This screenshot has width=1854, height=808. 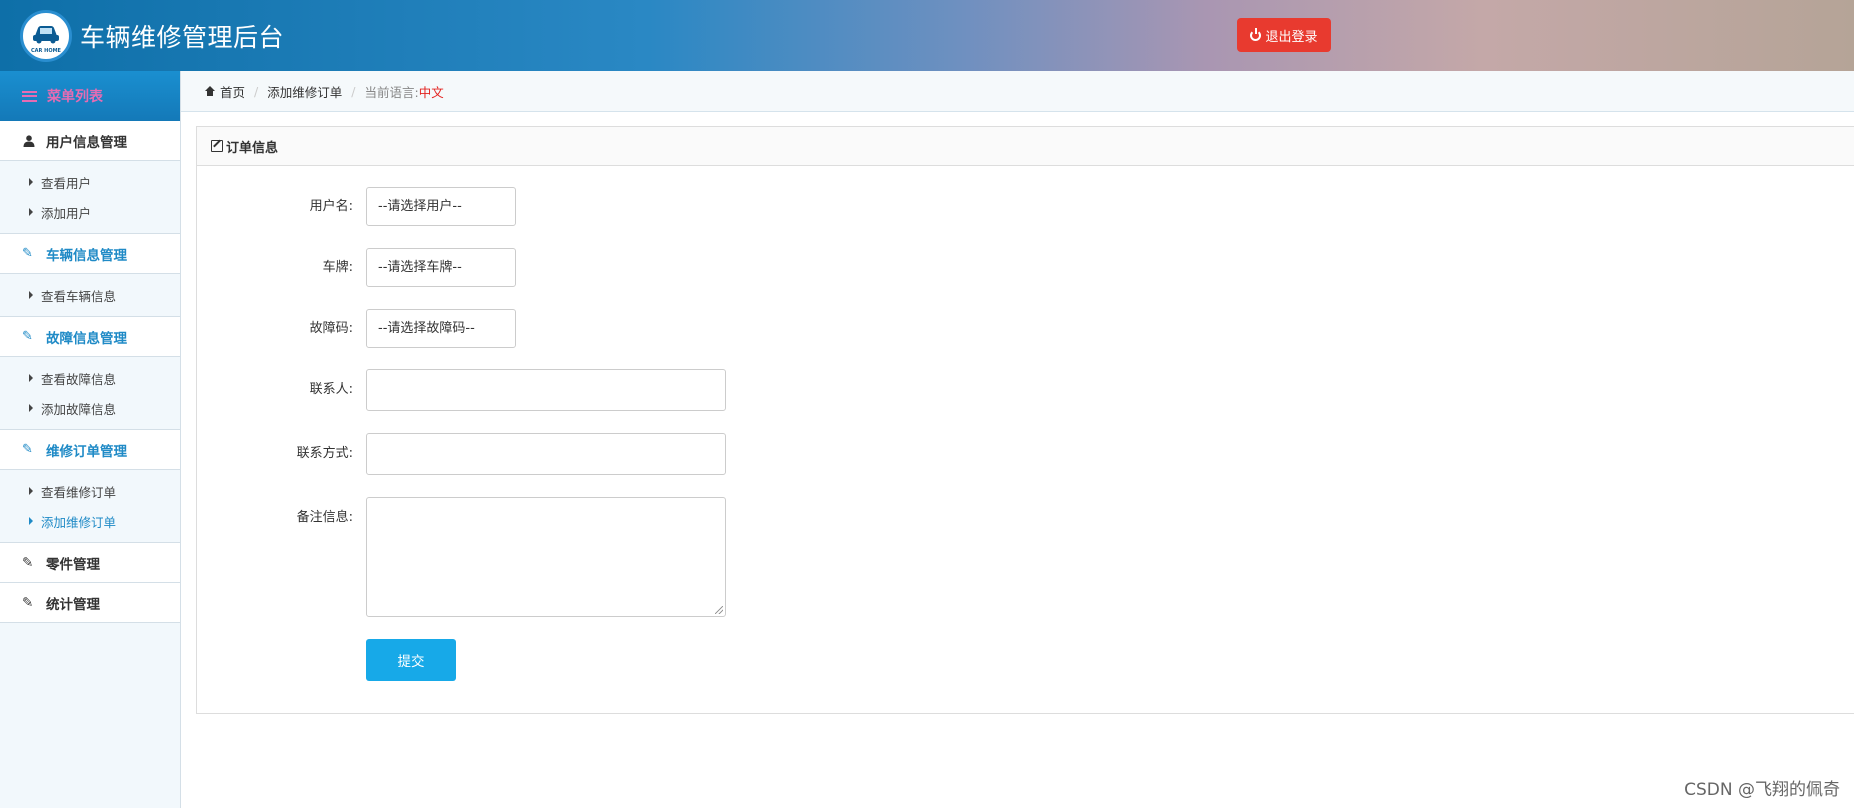 I want to click on sidebar-item-label: 统计管理, so click(x=73, y=604).